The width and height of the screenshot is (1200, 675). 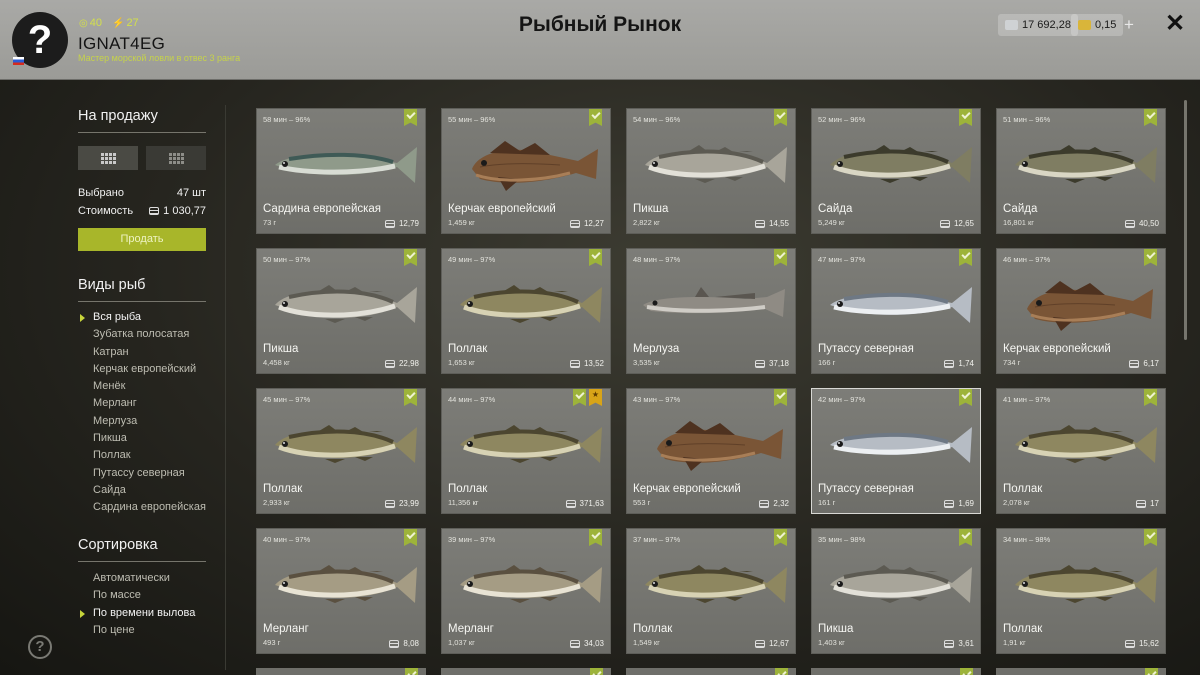 I want to click on fish-card: 51 мин – 96% Сайда 16,801 кг 40,50, so click(x=1081, y=171).